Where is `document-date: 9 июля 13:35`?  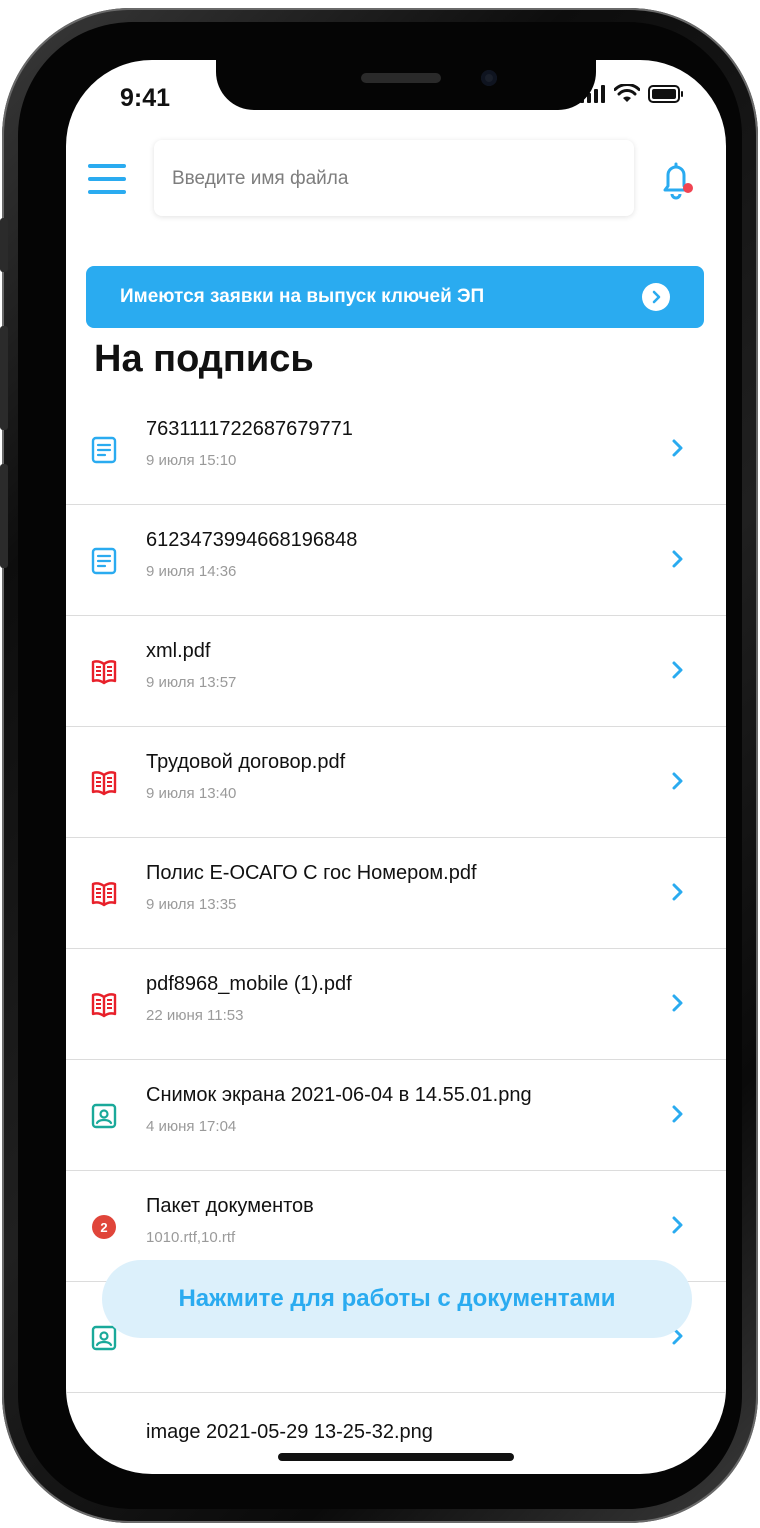
document-date: 9 июля 13:35 is located at coordinates (191, 904).